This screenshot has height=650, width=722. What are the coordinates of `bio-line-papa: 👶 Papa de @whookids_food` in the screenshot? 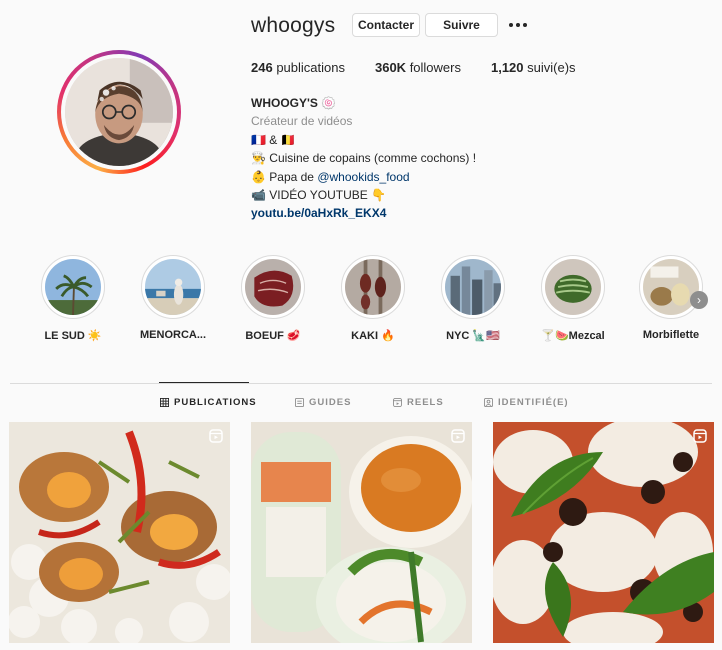 It's located at (363, 177).